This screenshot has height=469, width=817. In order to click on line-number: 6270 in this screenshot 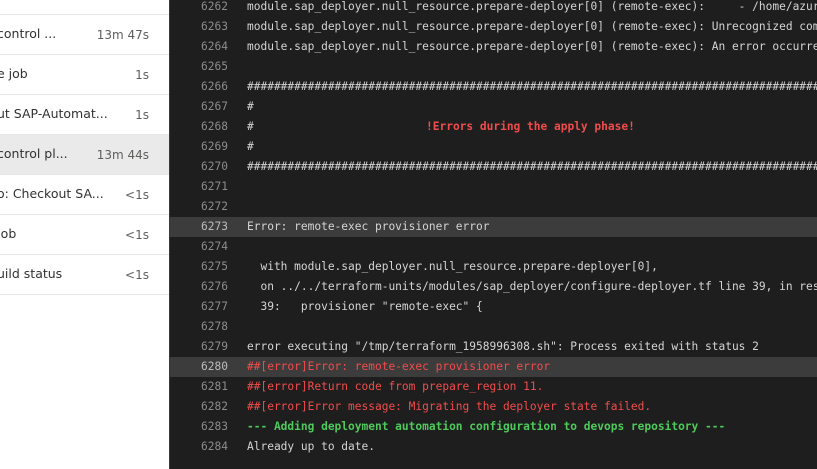, I will do `click(214, 166)`.